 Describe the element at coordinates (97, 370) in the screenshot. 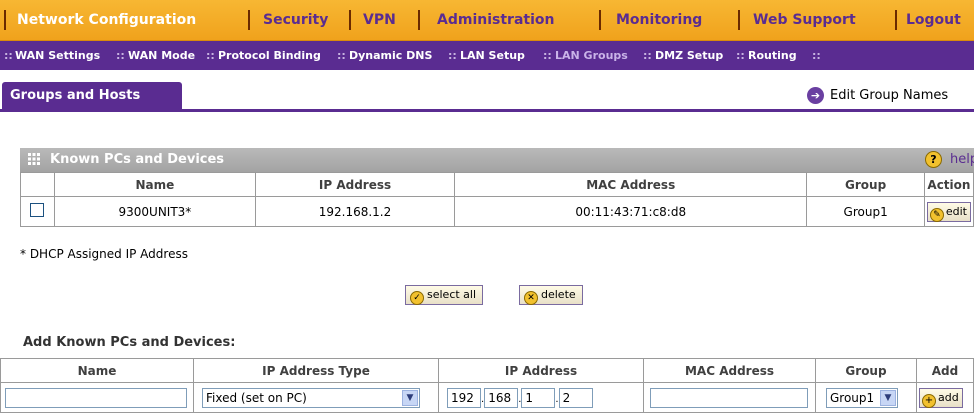

I see `add-column-header-name: Name` at that location.